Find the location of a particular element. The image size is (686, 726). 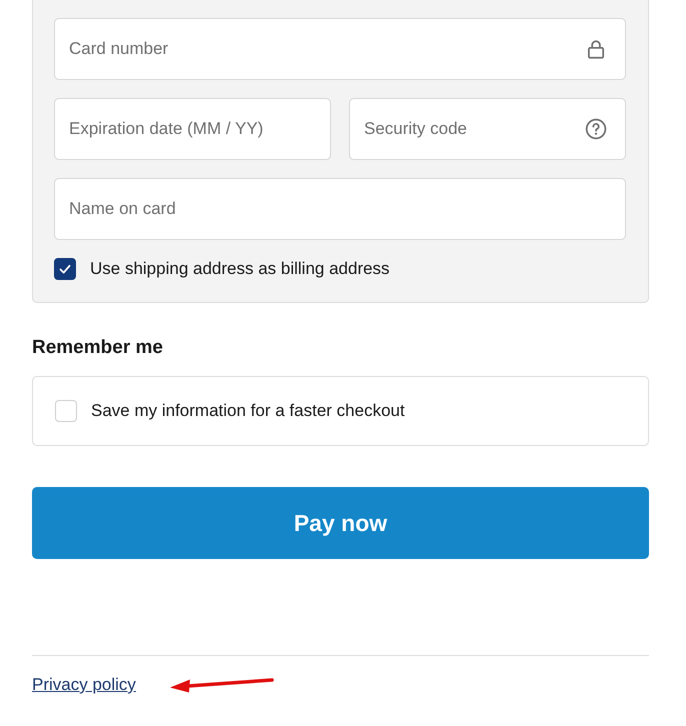

input-field: Security code is located at coordinates (487, 129).